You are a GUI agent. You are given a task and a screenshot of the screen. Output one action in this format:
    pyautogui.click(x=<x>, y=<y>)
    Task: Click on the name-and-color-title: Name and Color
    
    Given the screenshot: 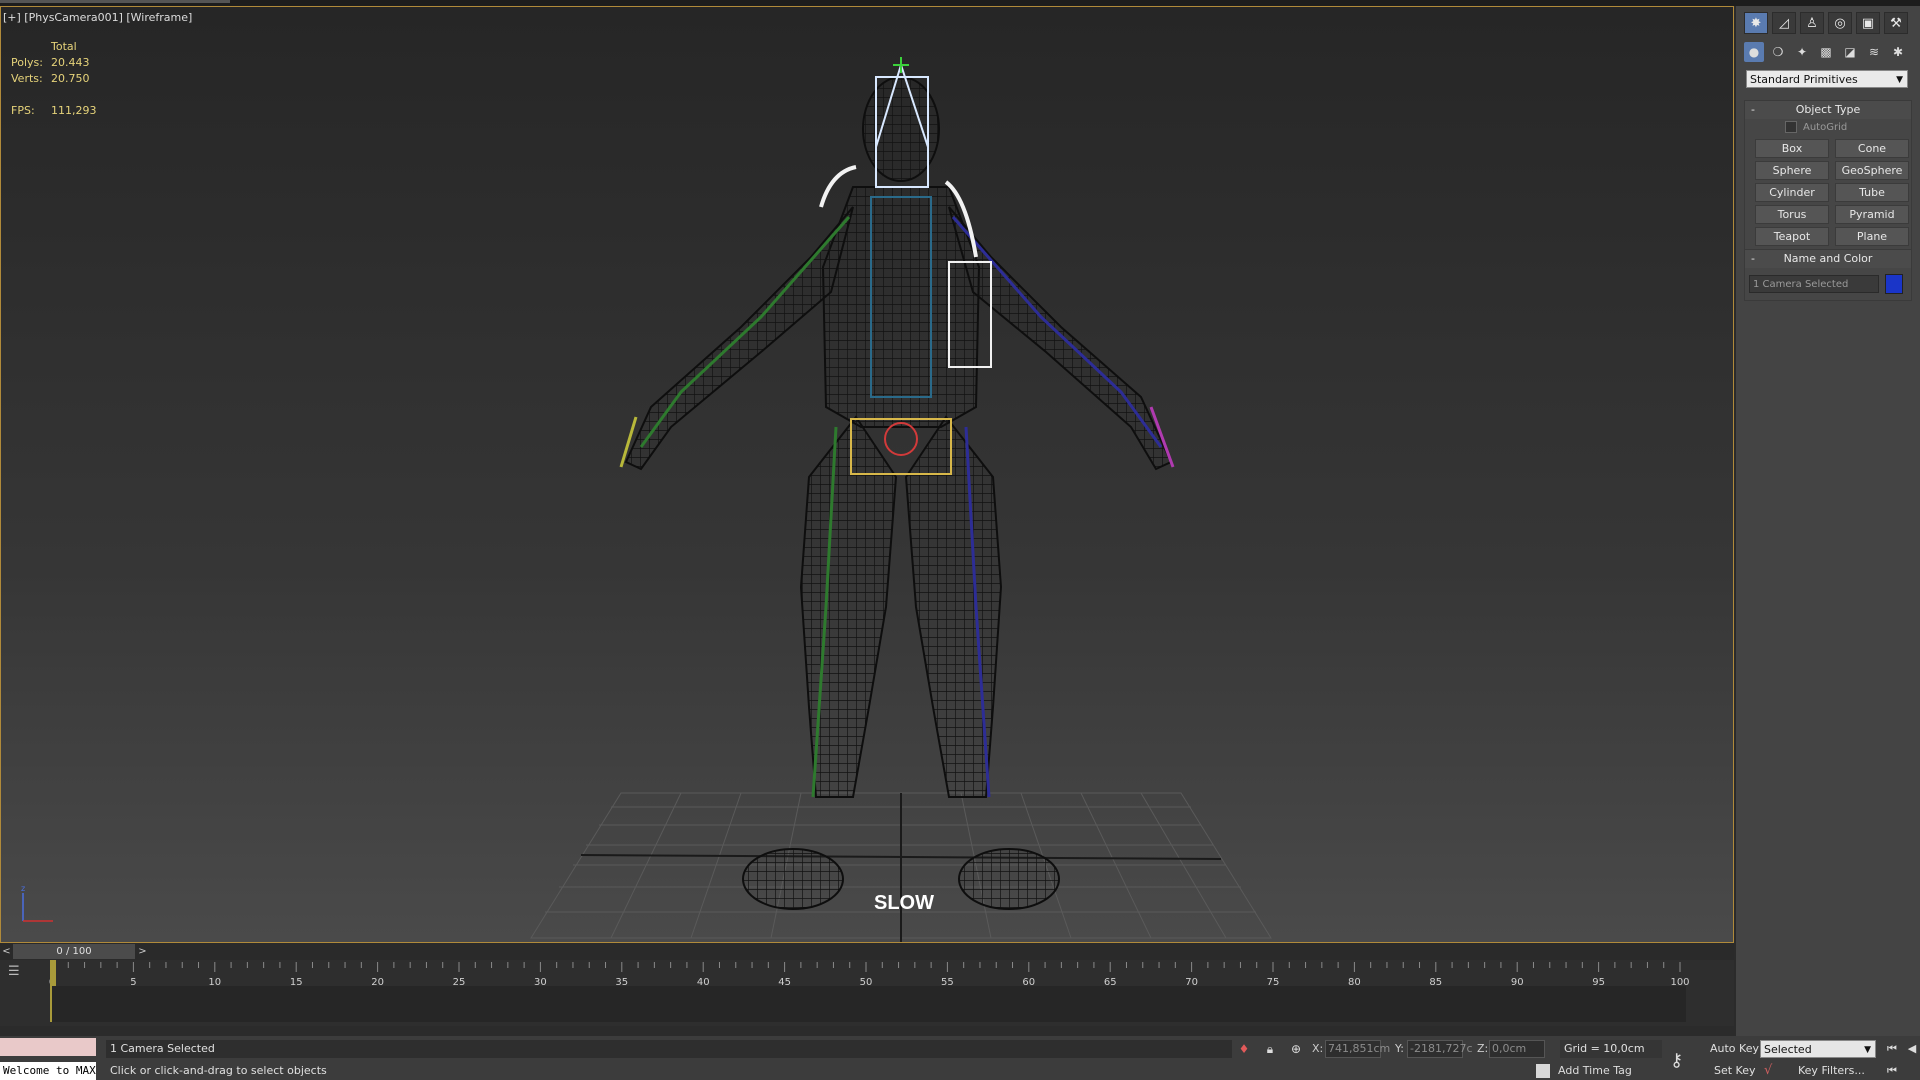 What is the action you would take?
    pyautogui.click(x=1828, y=258)
    